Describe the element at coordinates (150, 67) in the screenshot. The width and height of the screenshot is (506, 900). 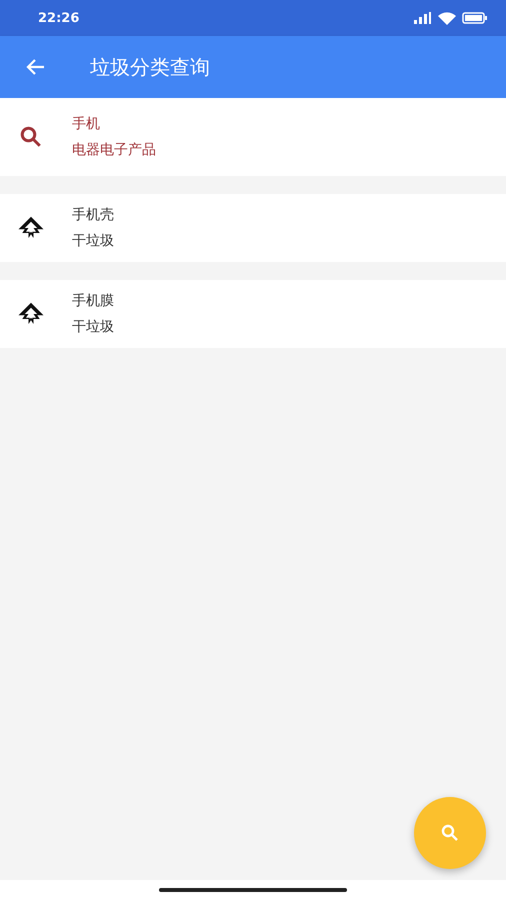
I see `app-bar-title: 垃圾分类查询` at that location.